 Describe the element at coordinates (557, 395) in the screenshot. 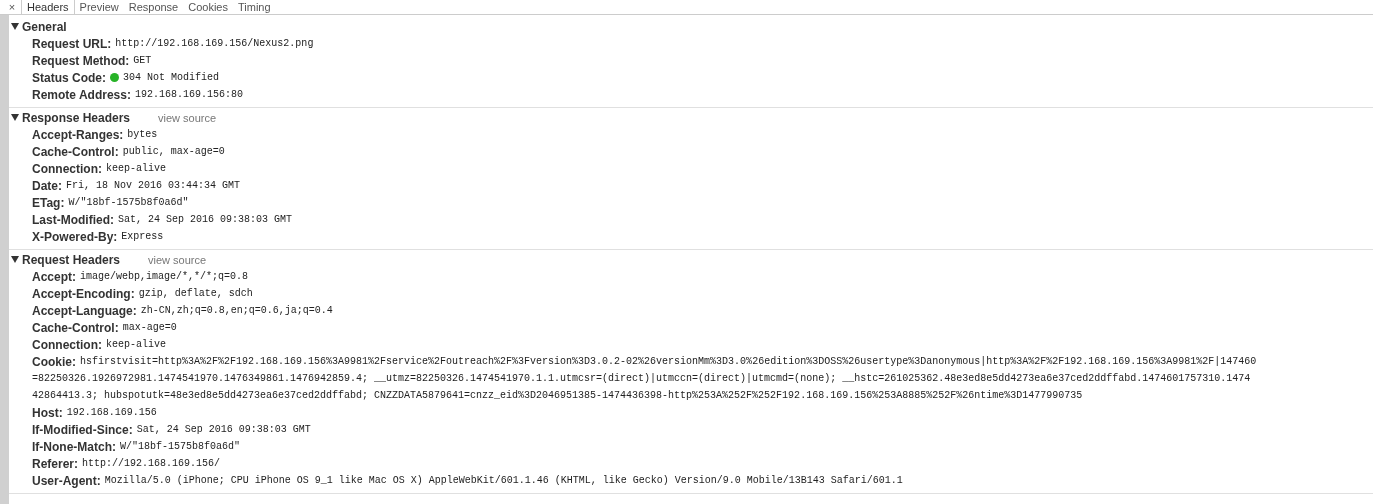

I see `header-value: 42864413.3; hubspotutk=48e3ed8e5dd4273ea6e37ced2ddffabd; CNZZDATA5879641=cnzz_eid%3D2046951385-1474436398-http%253A%252F%252F192.168.169.156%253A8885%252F%26ntime%3D1477990735` at that location.